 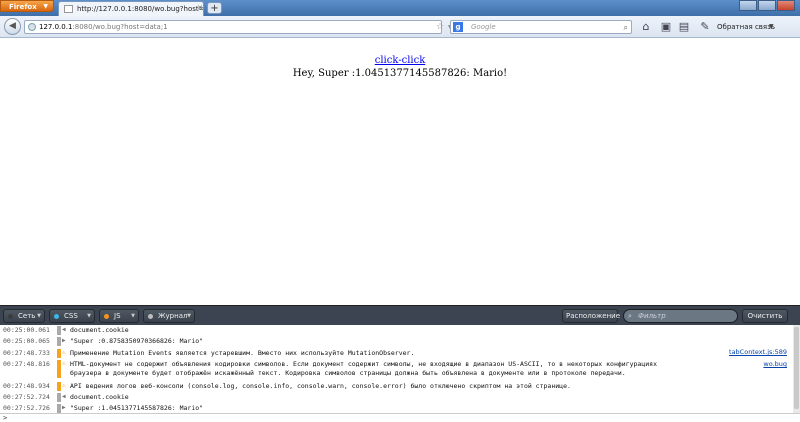 What do you see at coordinates (150, 316) in the screenshot?
I see `log-dot-icon` at bounding box center [150, 316].